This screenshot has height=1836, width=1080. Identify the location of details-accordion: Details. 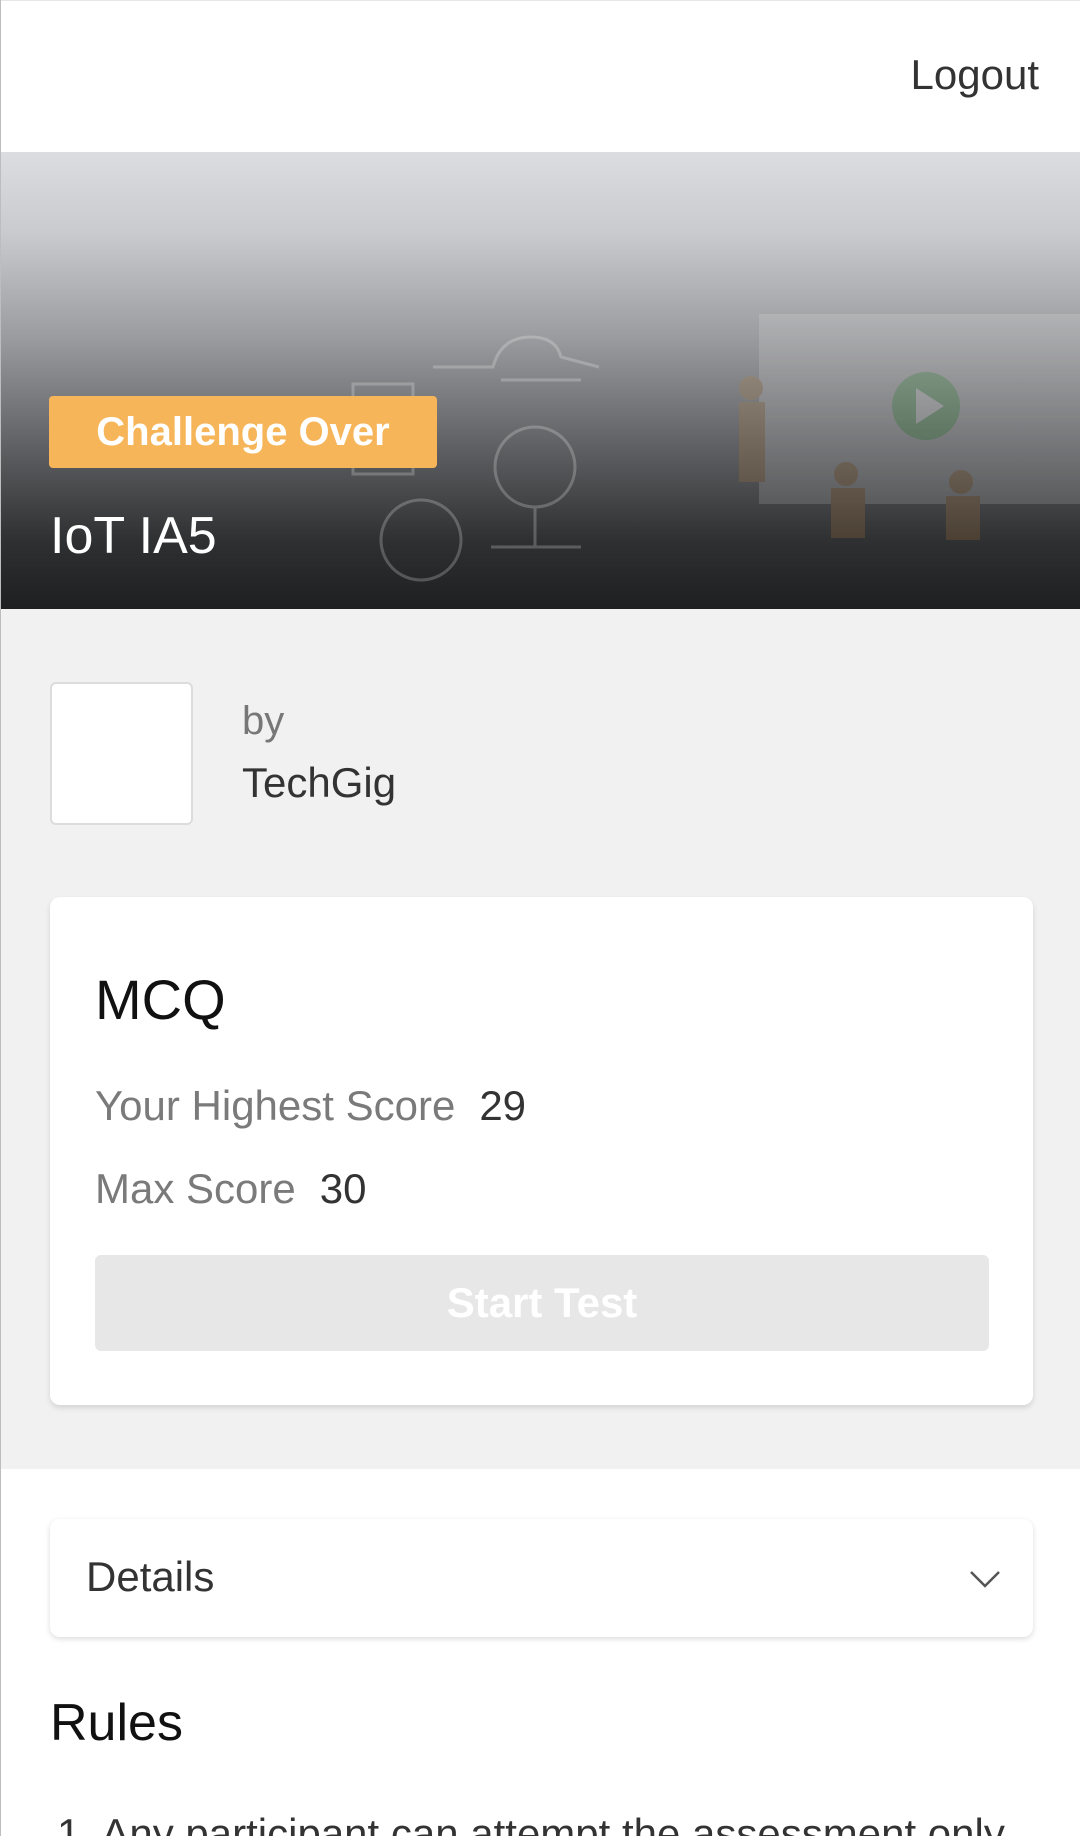
(541, 1578).